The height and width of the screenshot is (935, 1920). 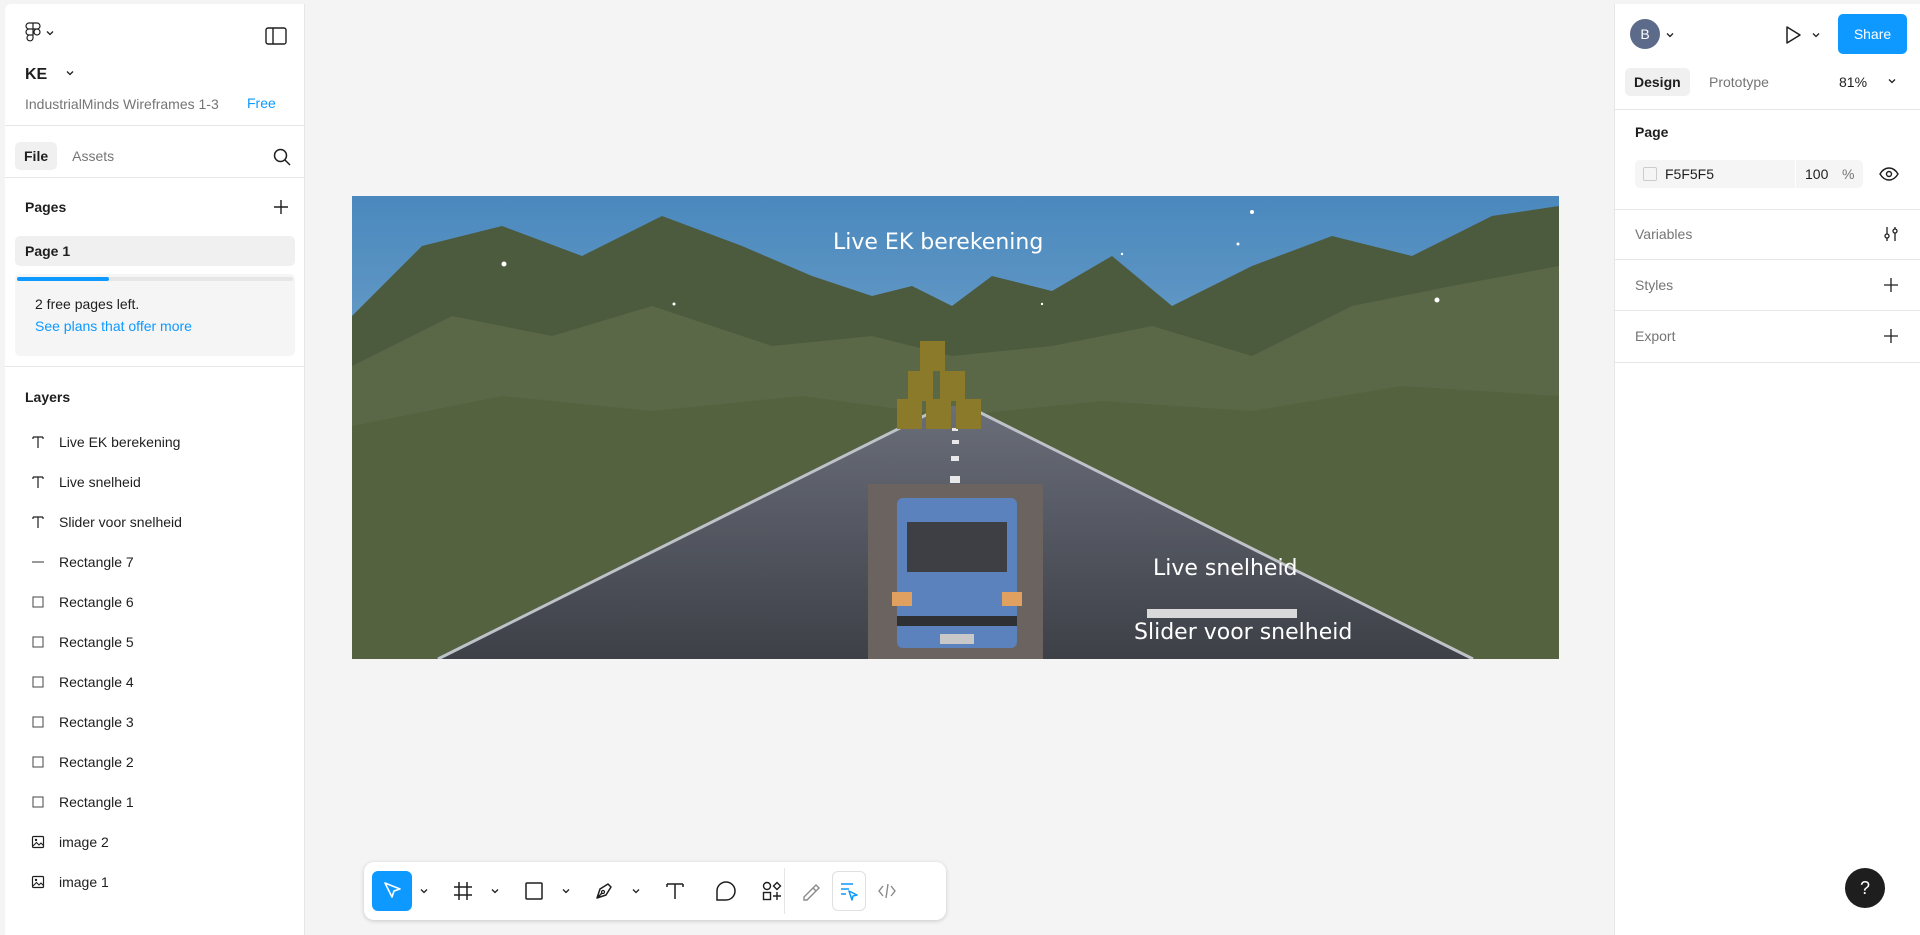 I want to click on page-opacity-value: 100, so click(x=1816, y=174).